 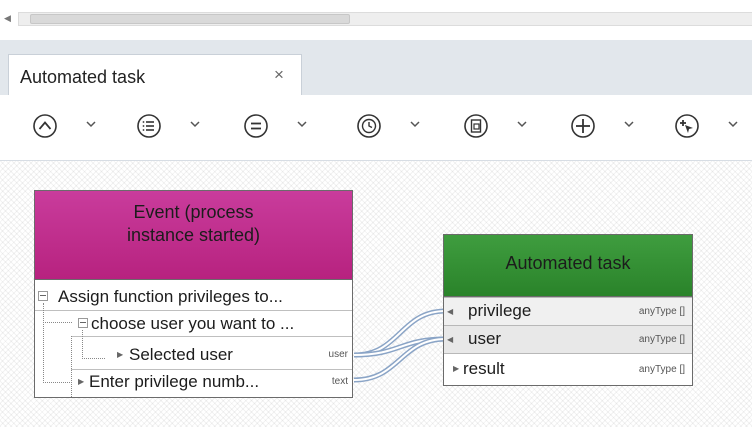 I want to click on event-row-privilege-number-type: text, so click(x=339, y=381).